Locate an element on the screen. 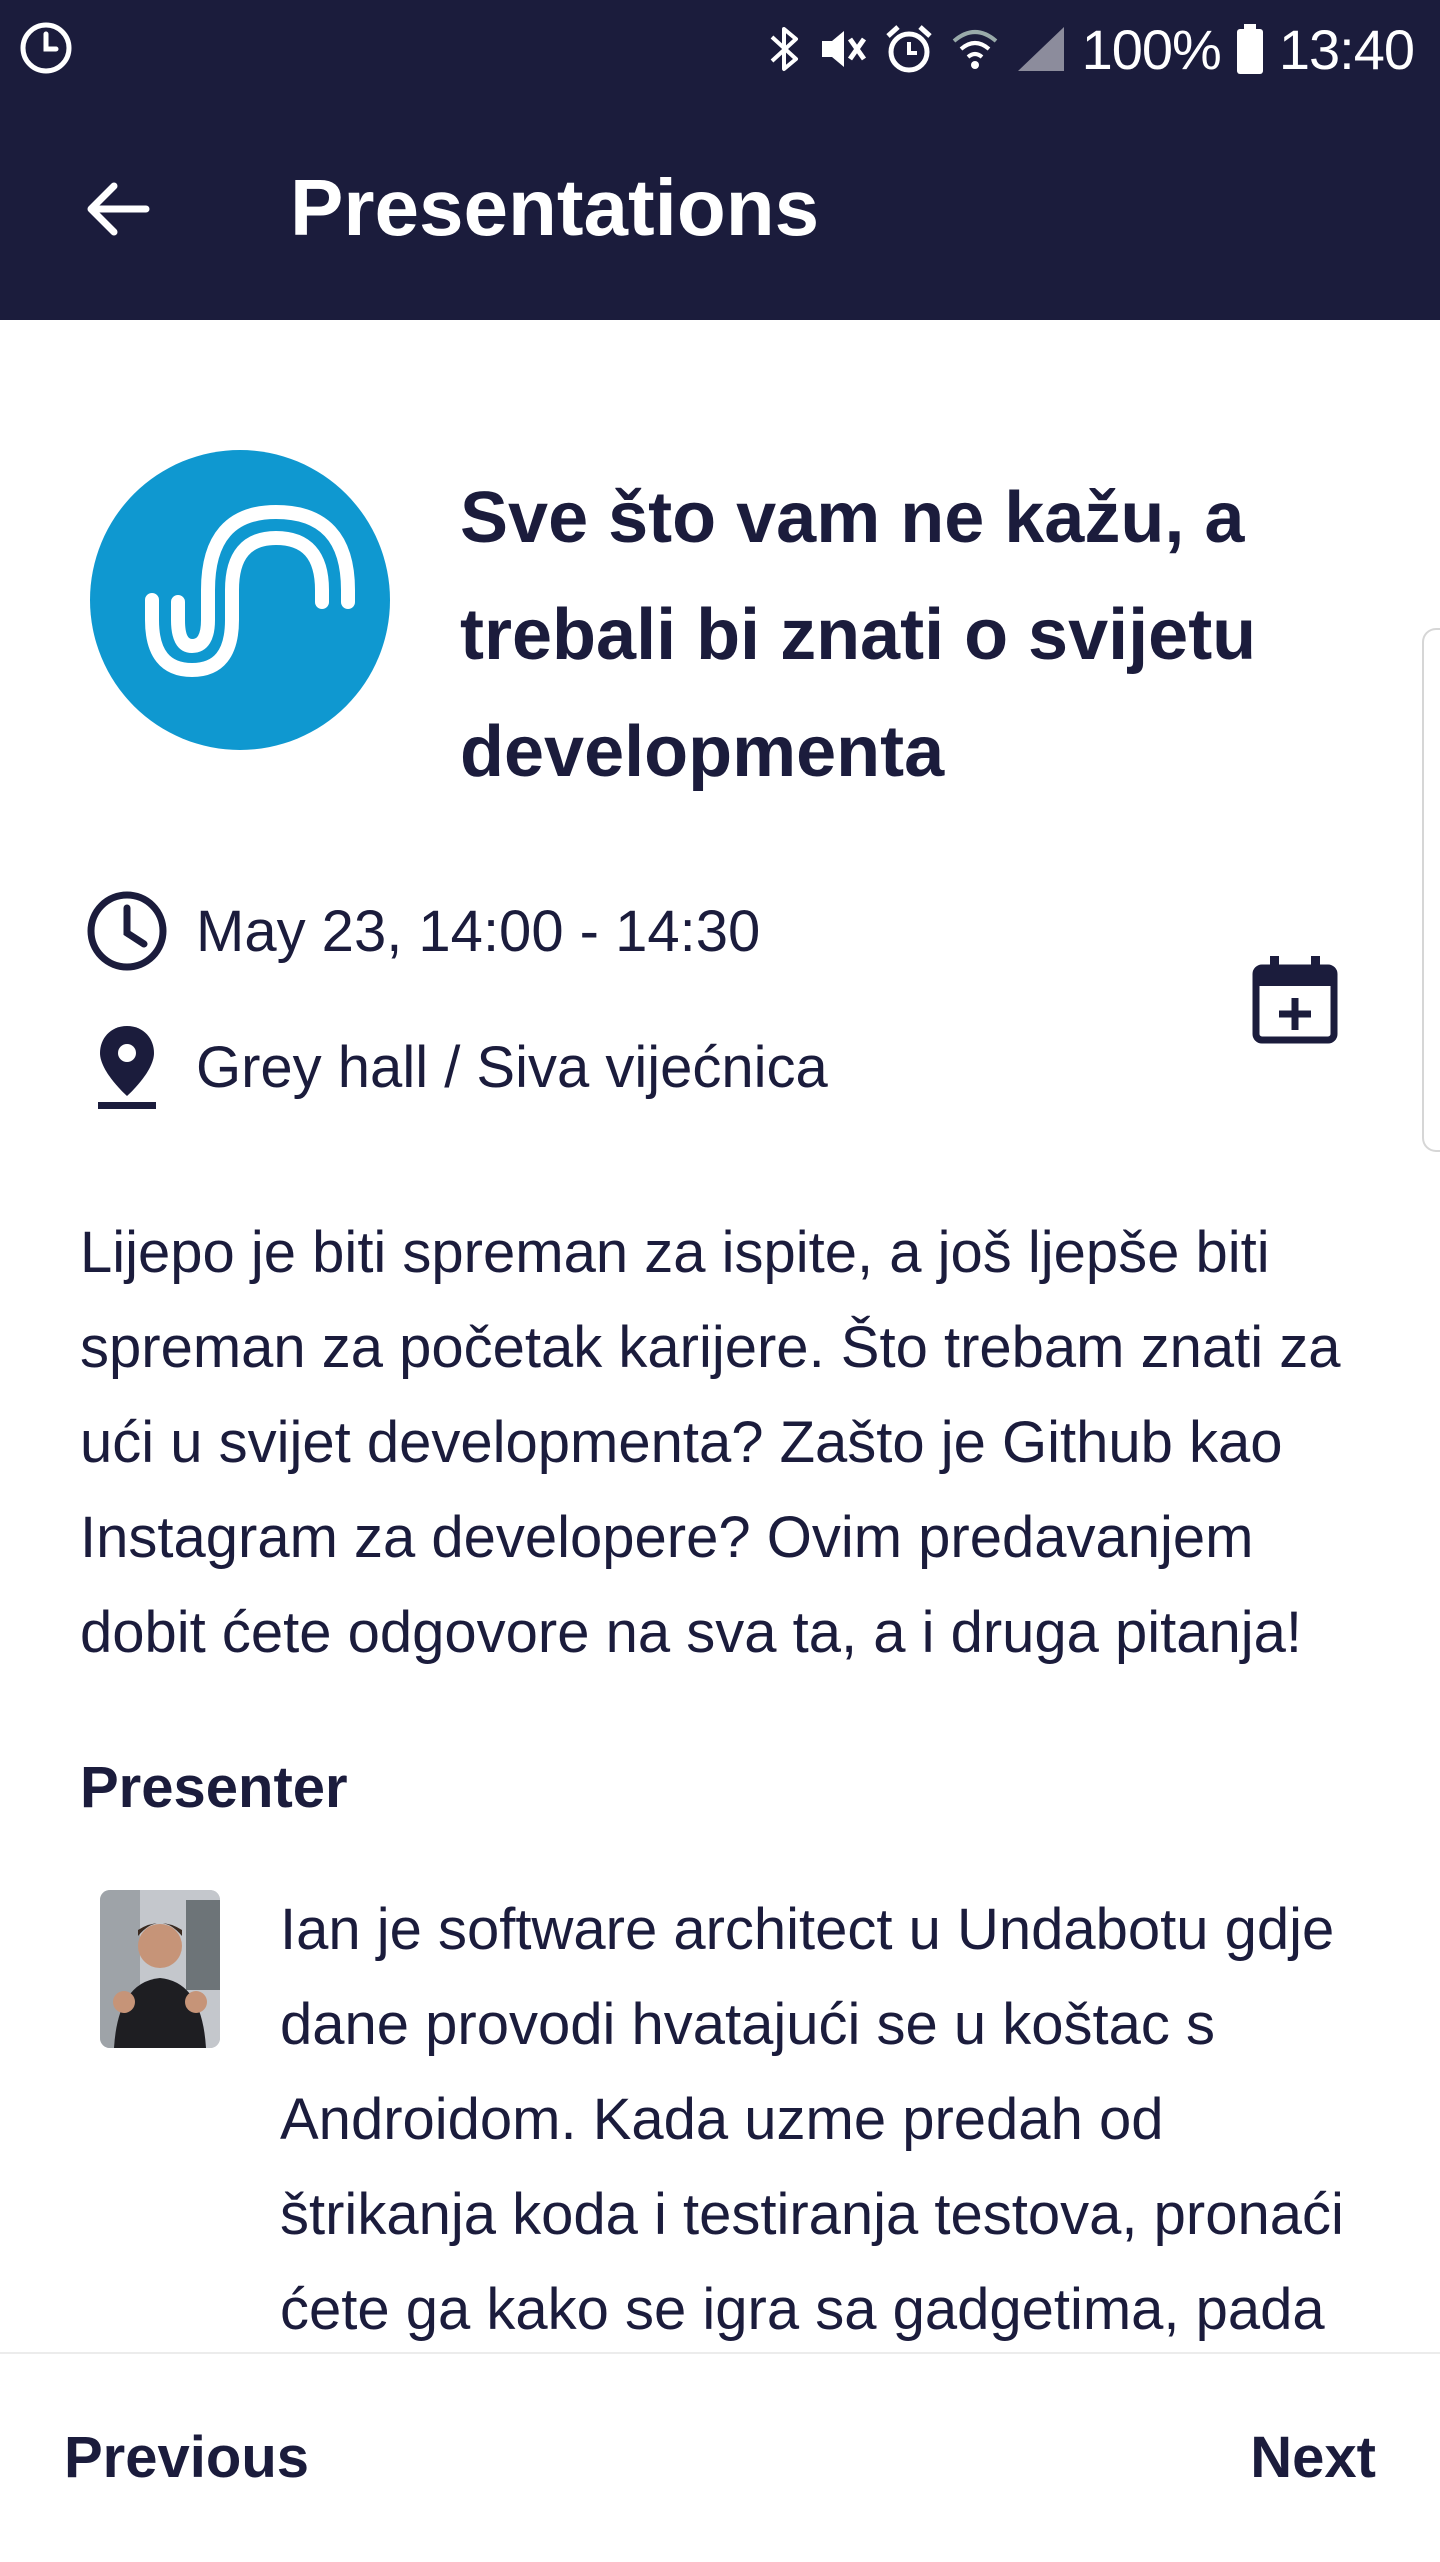  add-to-calendar-button is located at coordinates (1295, 1000).